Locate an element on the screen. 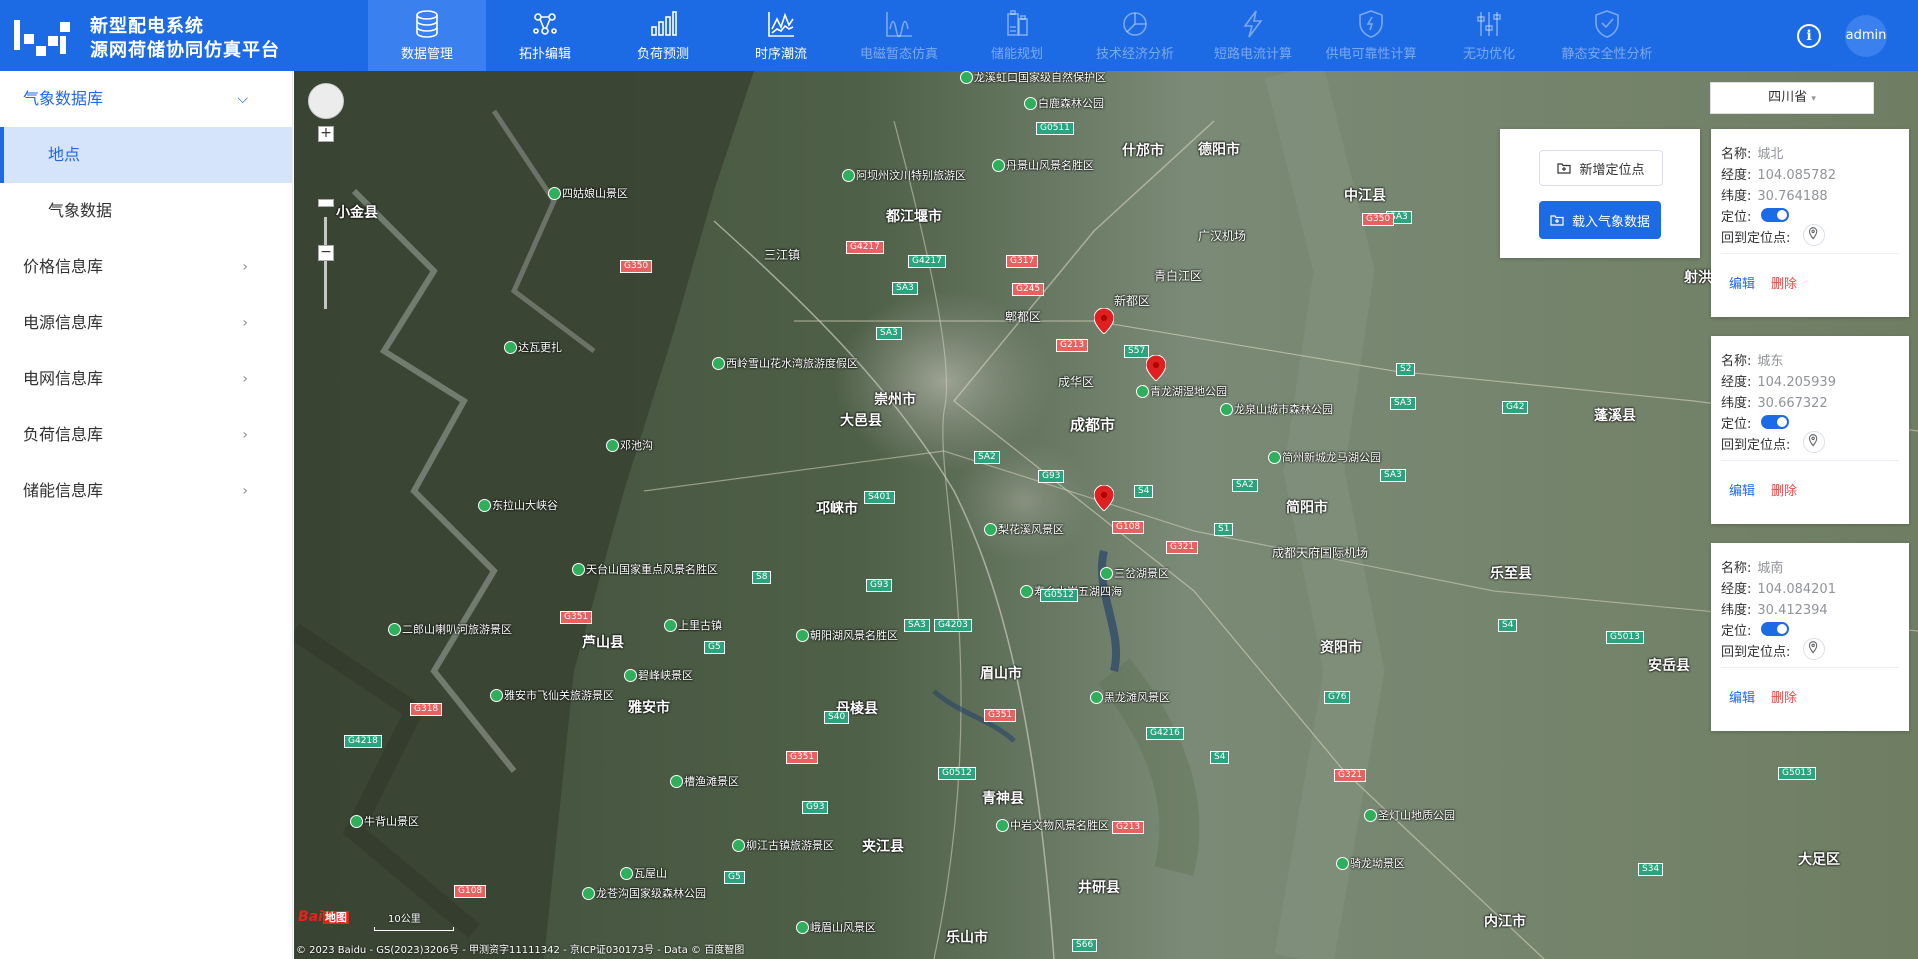  sidebar-item-load-db: 负荷信息库 › is located at coordinates (146, 435).